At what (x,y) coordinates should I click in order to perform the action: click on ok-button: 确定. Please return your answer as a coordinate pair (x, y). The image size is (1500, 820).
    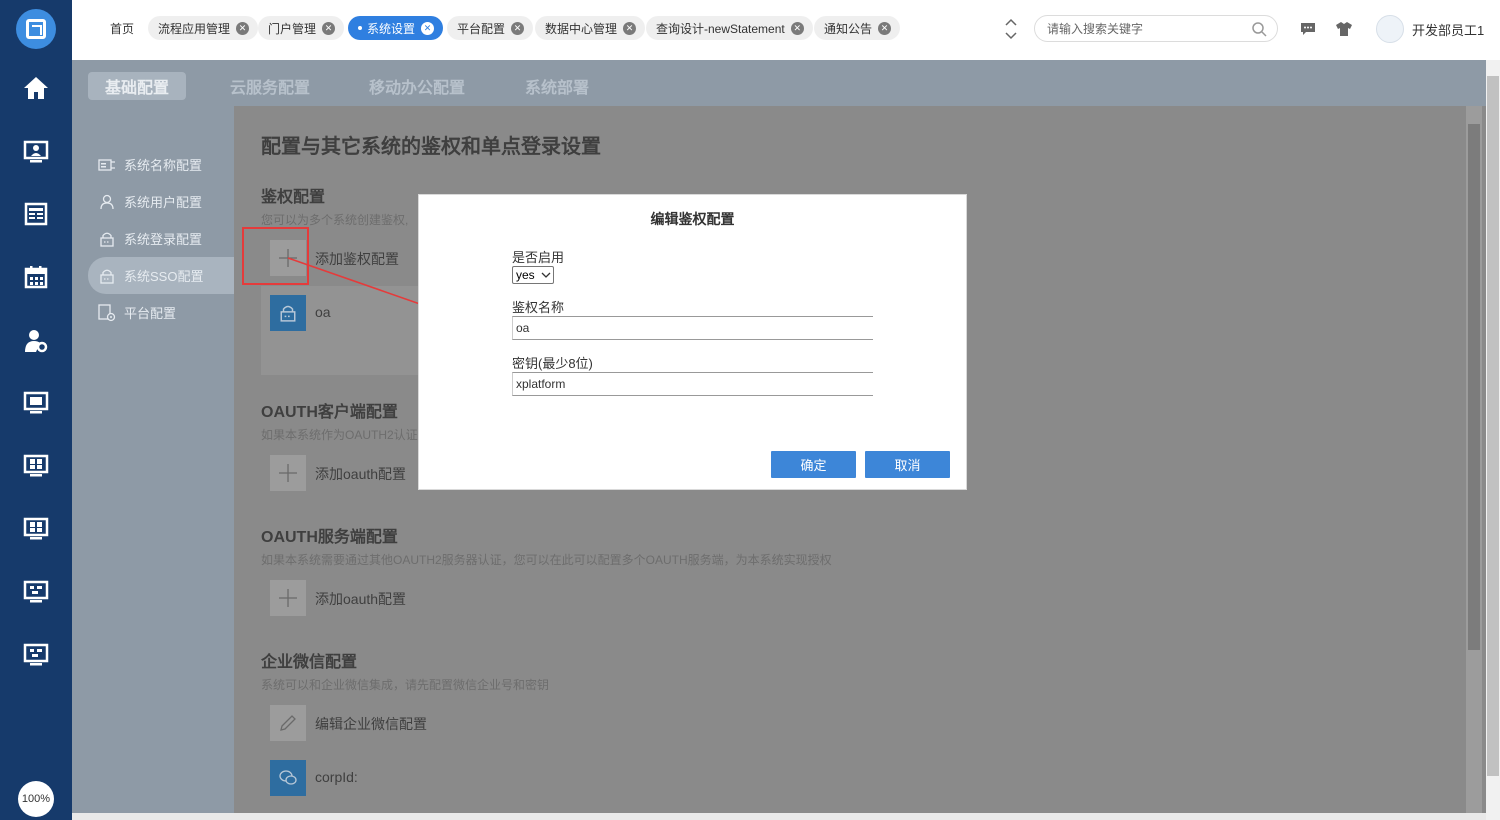
    Looking at the image, I should click on (813, 464).